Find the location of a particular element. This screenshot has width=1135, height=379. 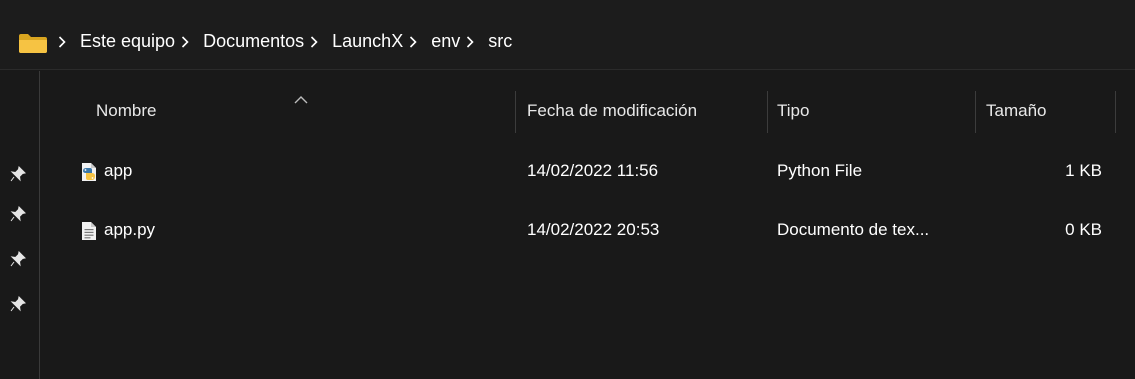

file-size: 1 KB is located at coordinates (1083, 170).